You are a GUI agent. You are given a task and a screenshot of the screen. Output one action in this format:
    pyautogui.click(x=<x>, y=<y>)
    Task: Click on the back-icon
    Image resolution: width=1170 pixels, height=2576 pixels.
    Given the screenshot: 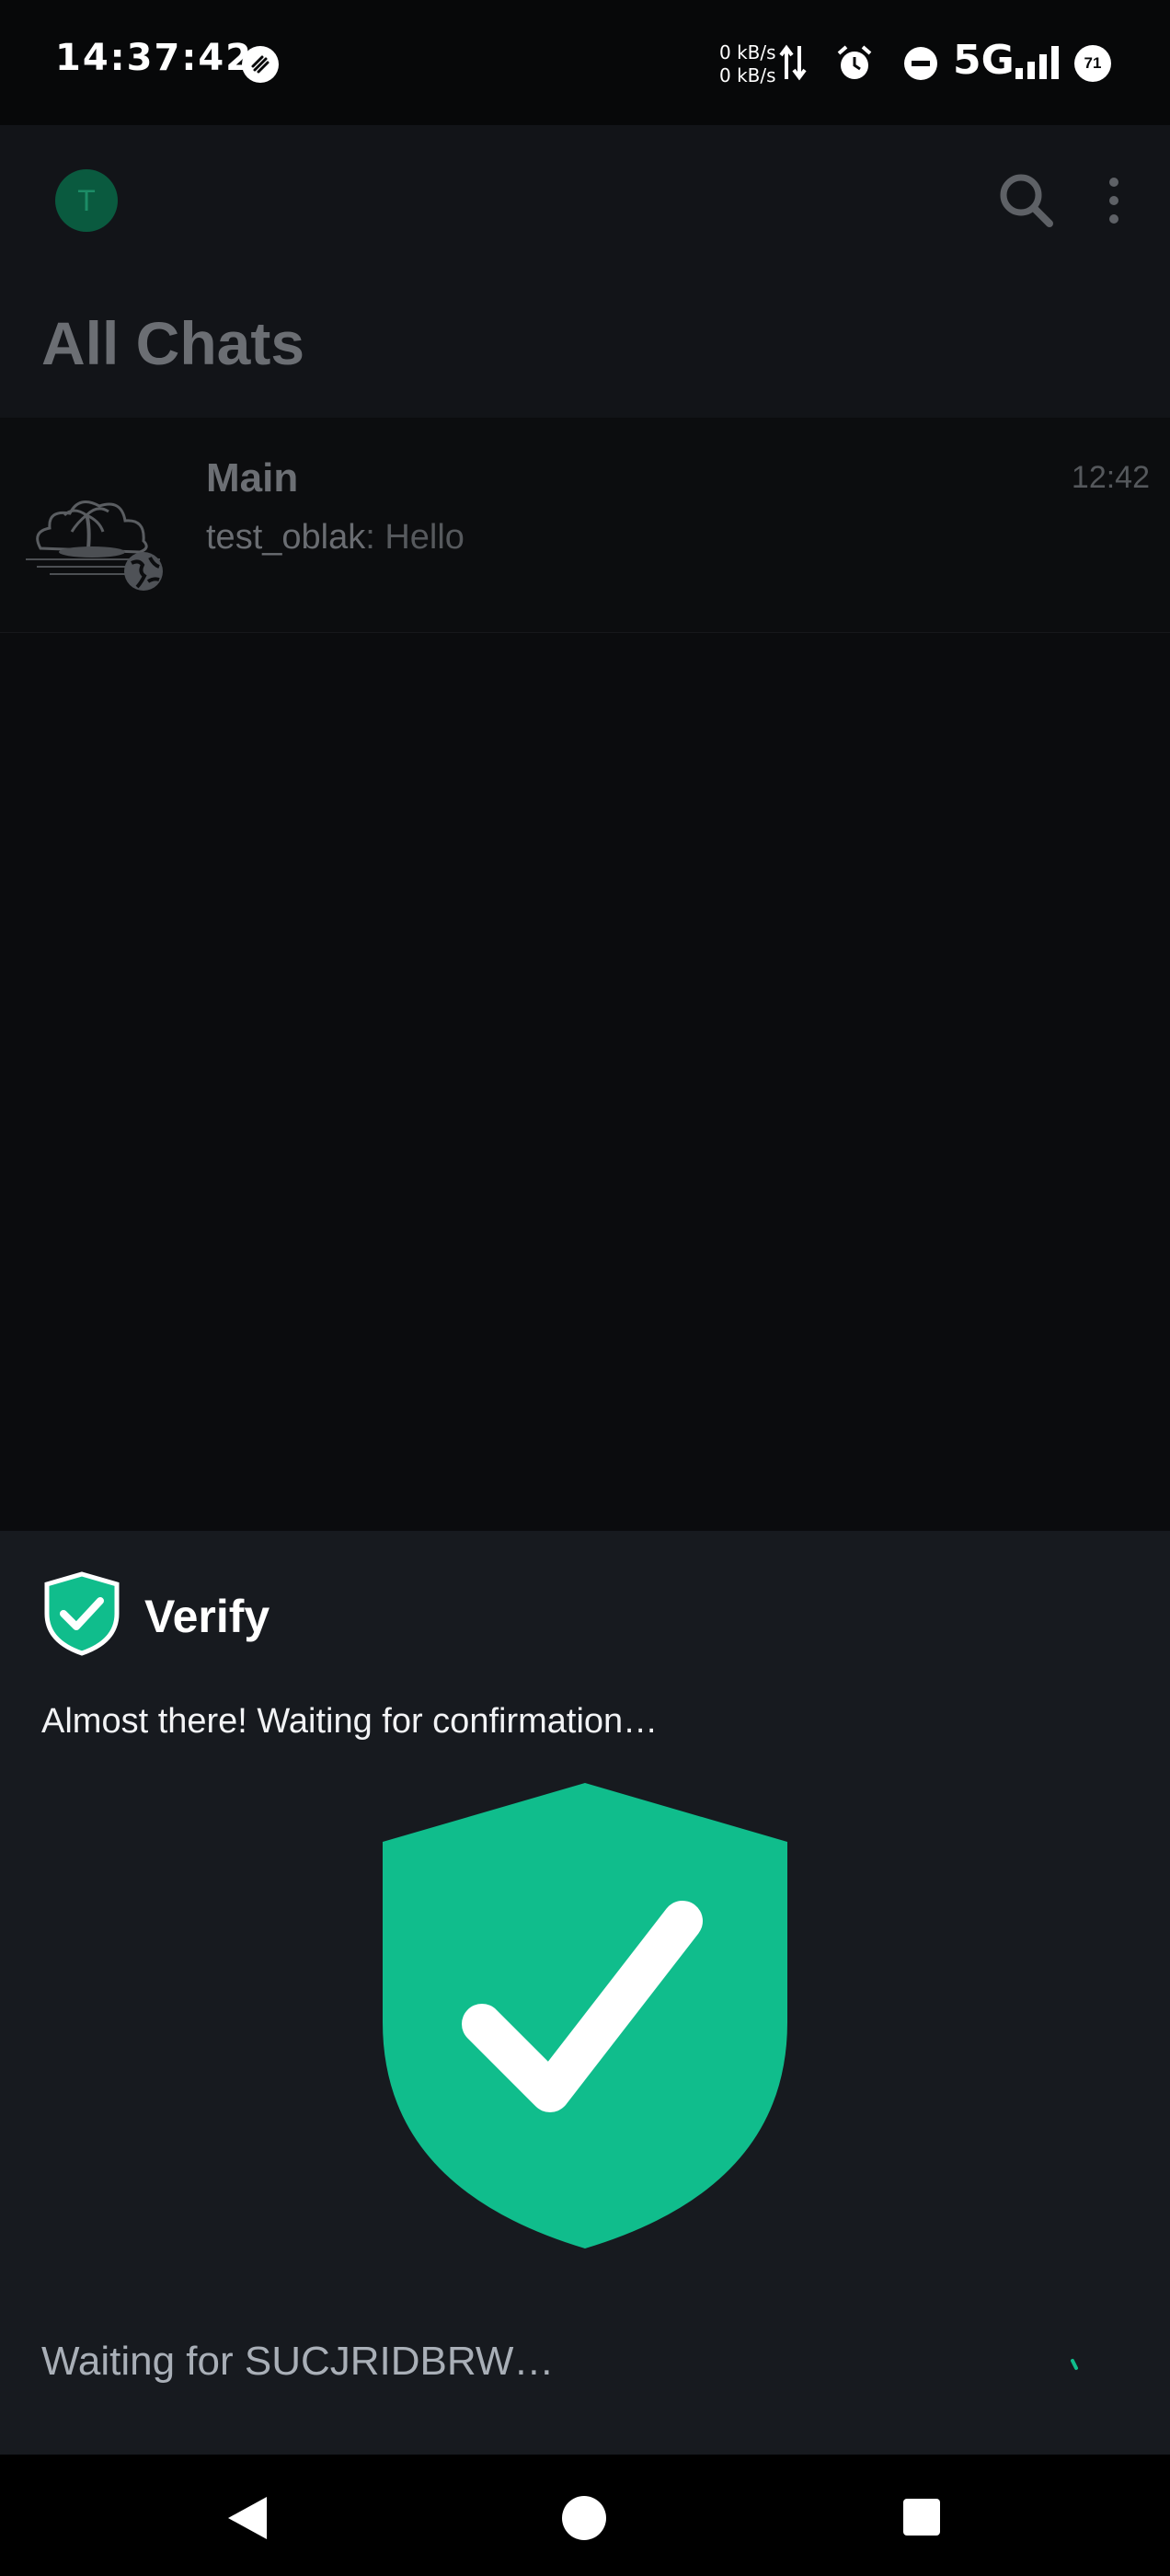 What is the action you would take?
    pyautogui.click(x=247, y=2518)
    